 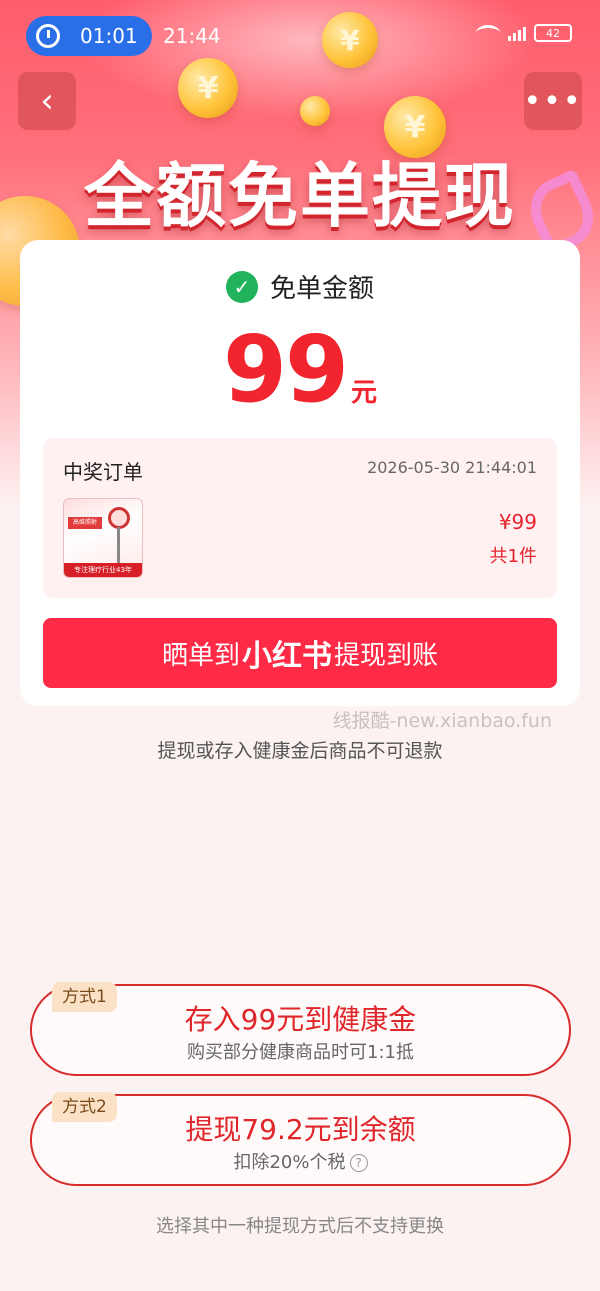 I want to click on lamp-icon, so click(x=119, y=518).